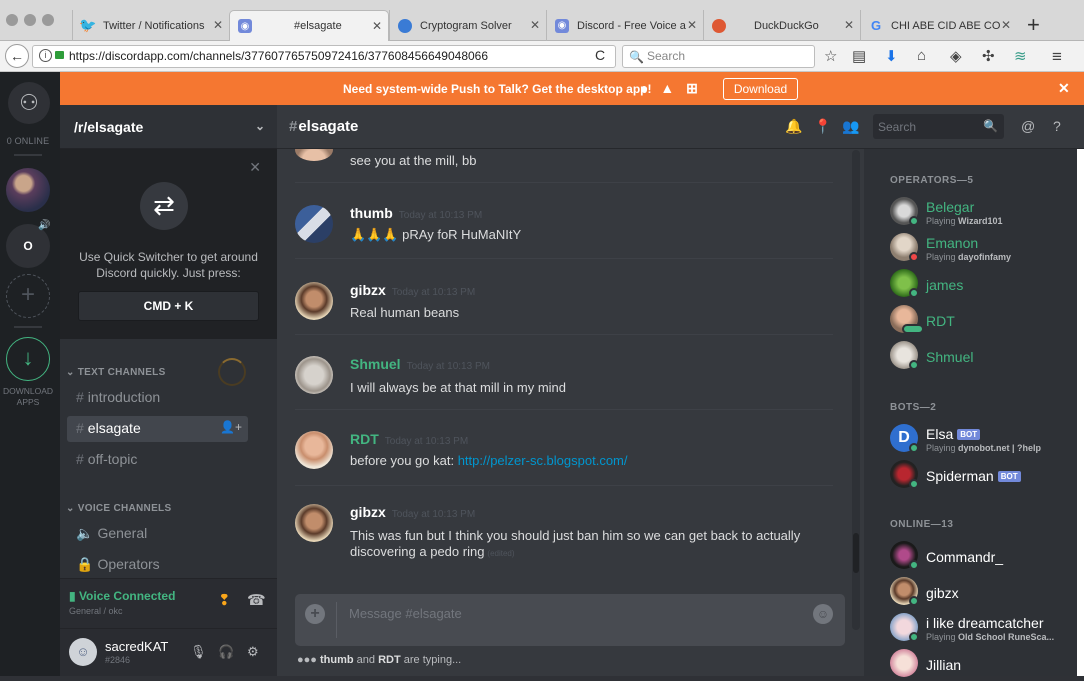  I want to click on member-item: Emanon Playing dayofinfamy, so click(985, 248).